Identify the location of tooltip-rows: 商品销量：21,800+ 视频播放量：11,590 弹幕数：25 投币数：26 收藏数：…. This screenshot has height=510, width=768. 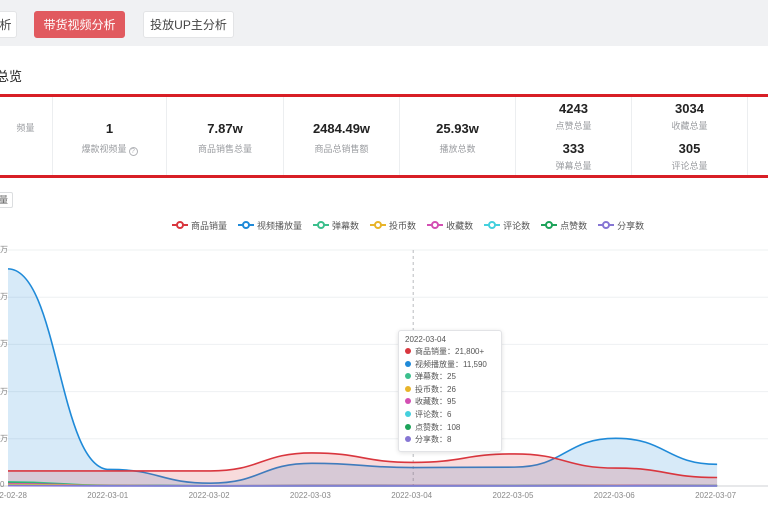
(450, 396).